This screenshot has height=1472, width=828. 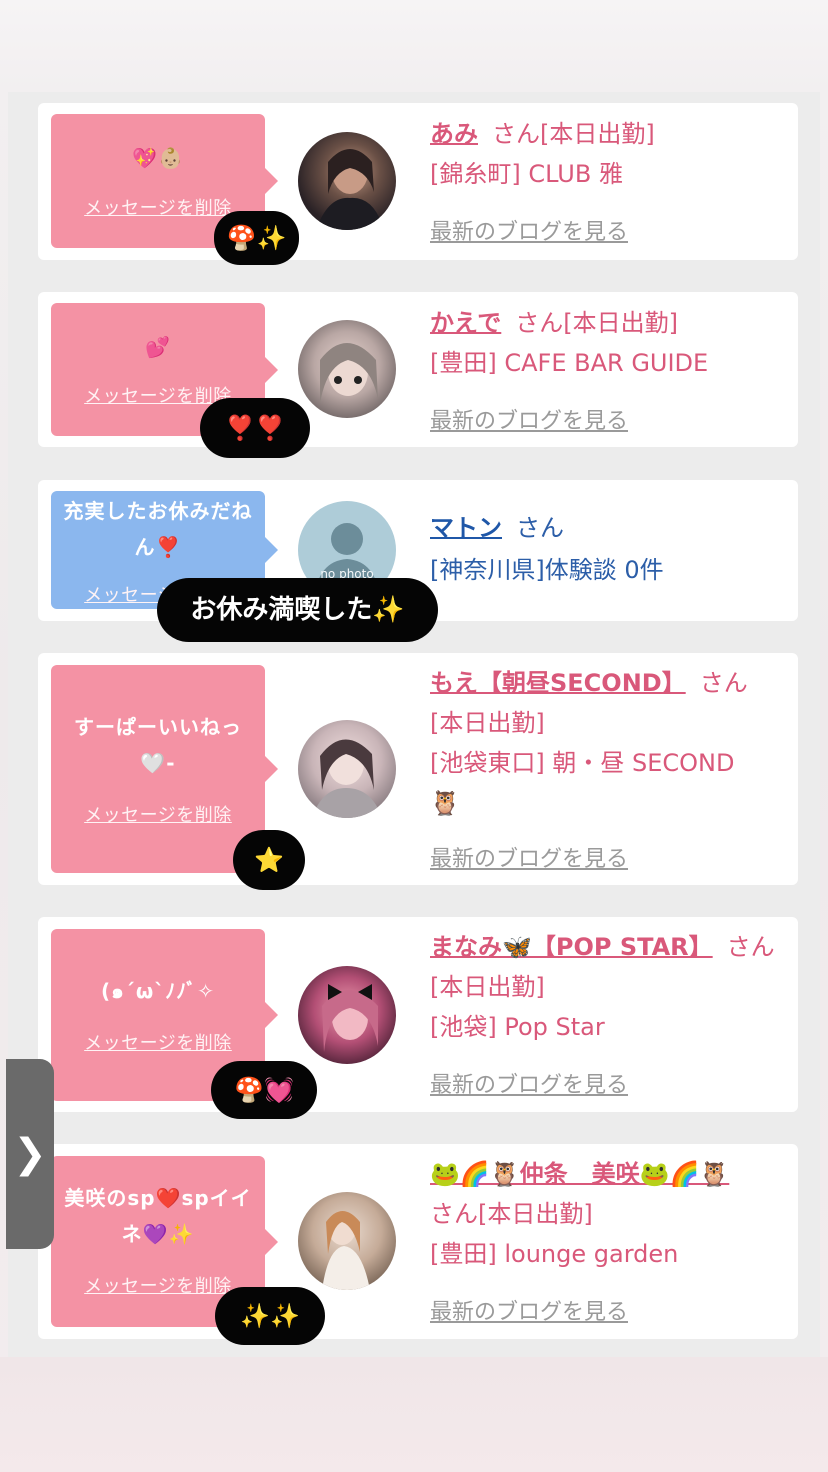 I want to click on profile-name-link: もえ【朝昼SECOND】, so click(x=558, y=683).